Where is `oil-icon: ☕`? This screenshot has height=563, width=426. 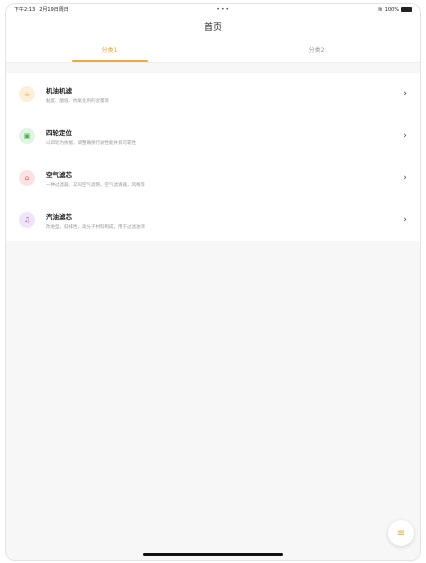
oil-icon: ☕ is located at coordinates (27, 94).